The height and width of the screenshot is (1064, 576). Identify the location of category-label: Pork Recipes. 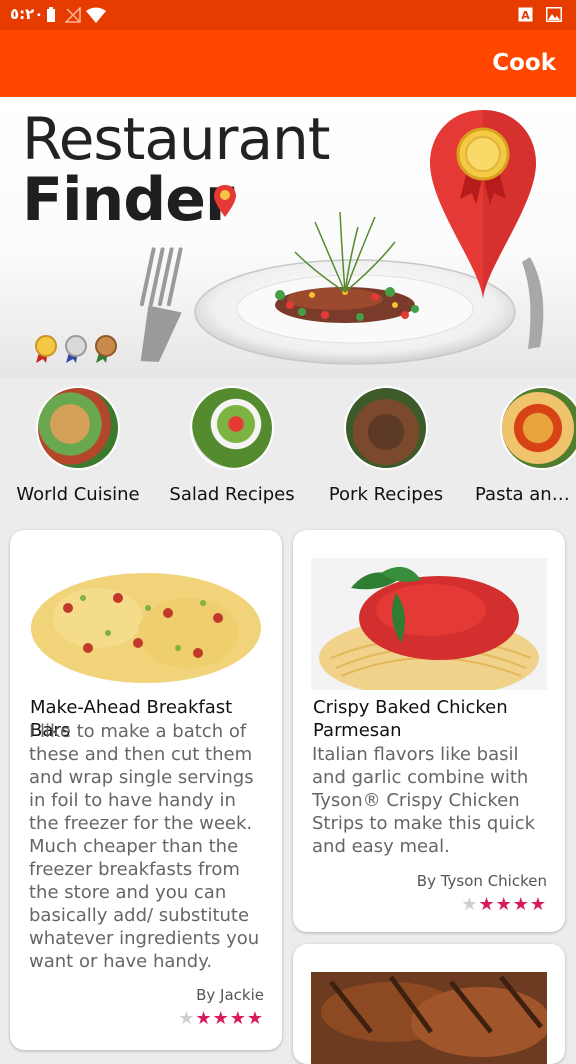
(386, 494).